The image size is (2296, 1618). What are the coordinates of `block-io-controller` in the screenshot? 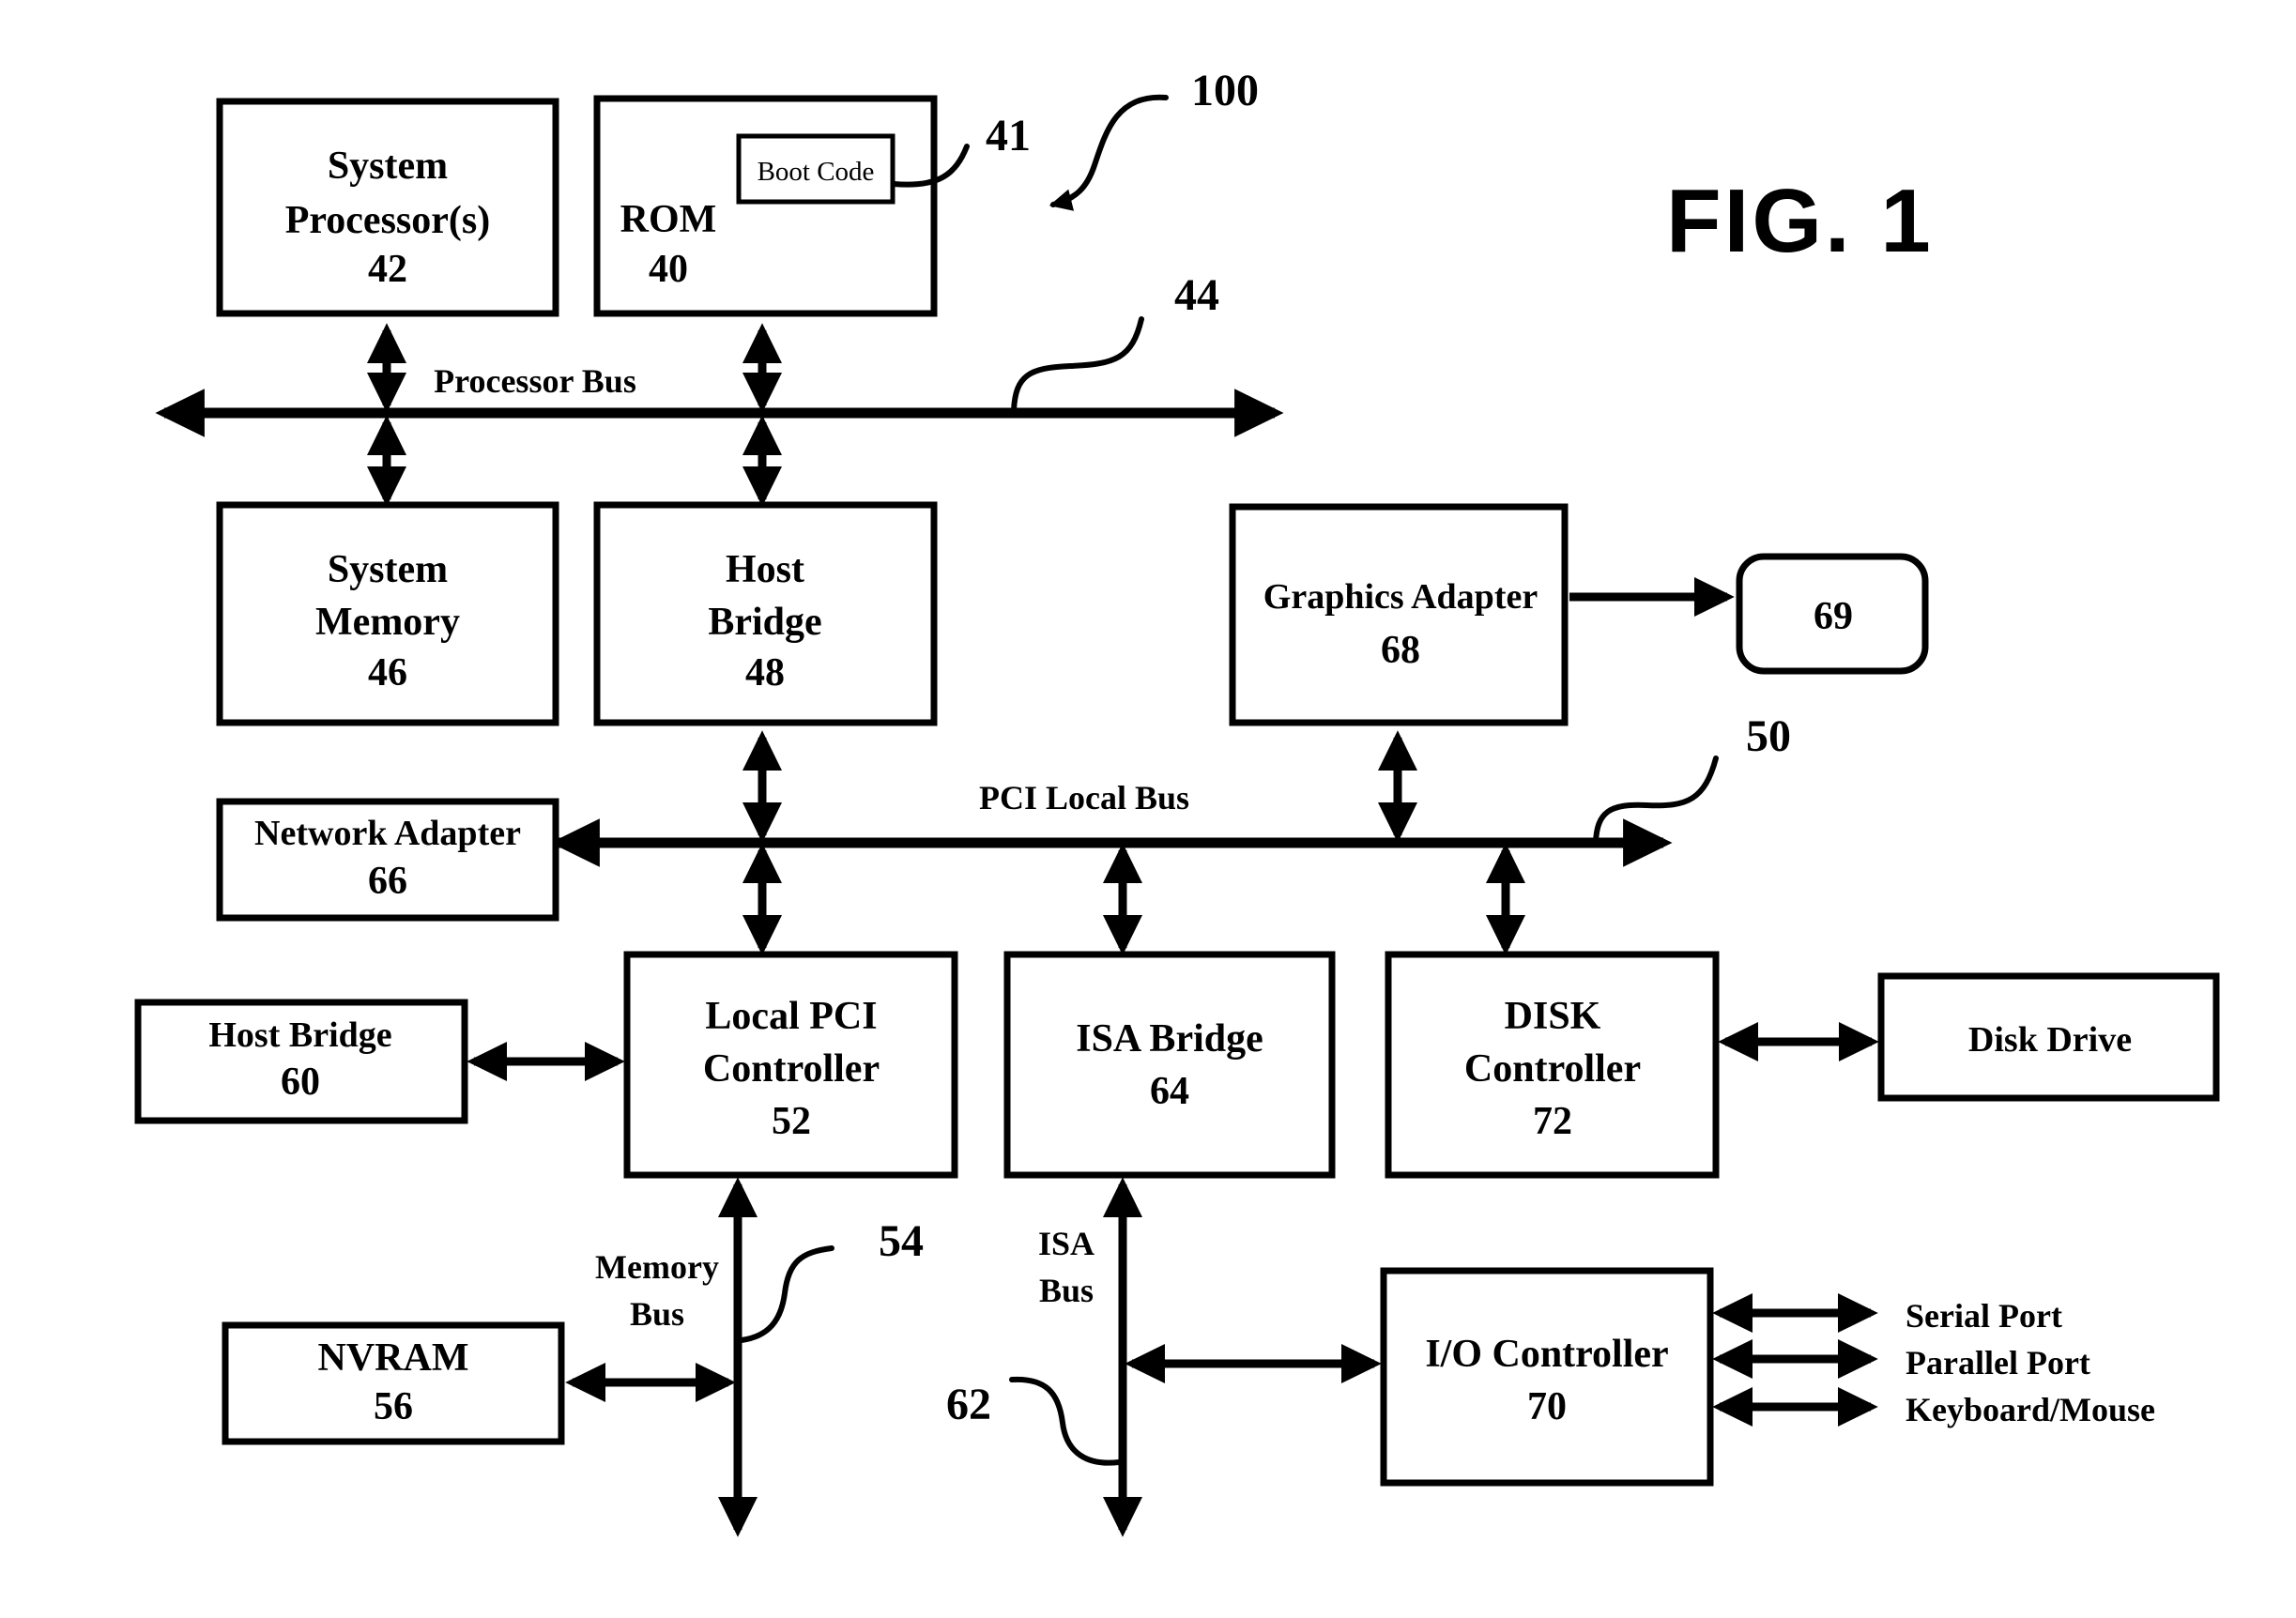 It's located at (1547, 1377).